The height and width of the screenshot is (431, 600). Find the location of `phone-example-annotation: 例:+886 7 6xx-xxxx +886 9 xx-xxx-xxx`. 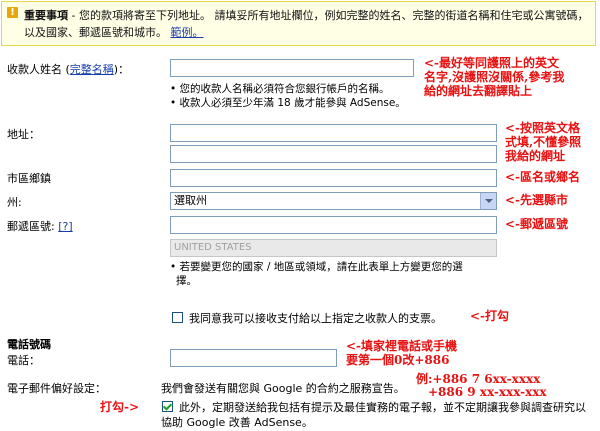

phone-example-annotation: 例:+886 7 6xx-xxxx +886 9 xx-xxx-xxx is located at coordinates (508, 386).